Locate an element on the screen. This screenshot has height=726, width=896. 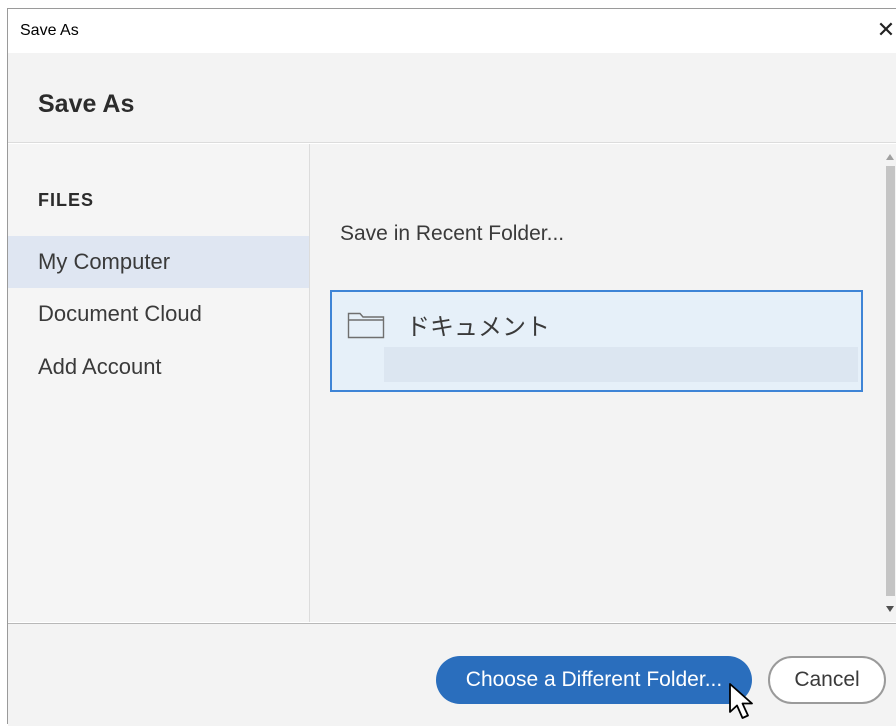
mouse-cursor-icon is located at coordinates (741, 701).